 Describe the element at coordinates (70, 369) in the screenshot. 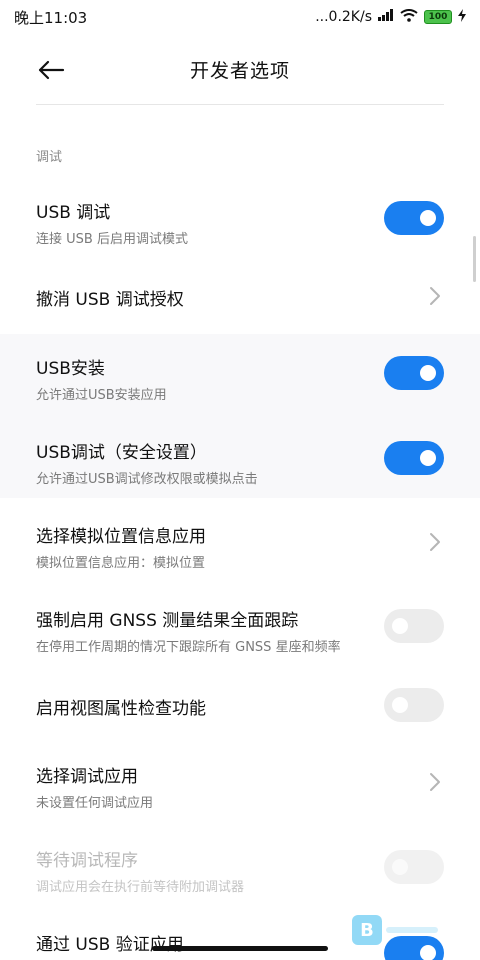

I see `setting-title: USB安装` at that location.